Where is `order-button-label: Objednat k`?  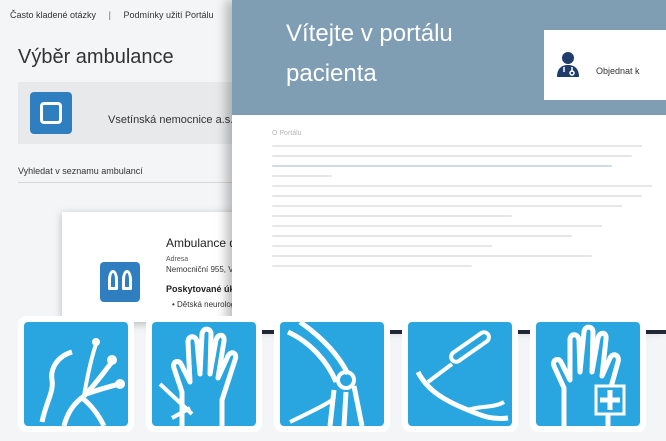
order-button-label: Objednat k is located at coordinates (618, 71).